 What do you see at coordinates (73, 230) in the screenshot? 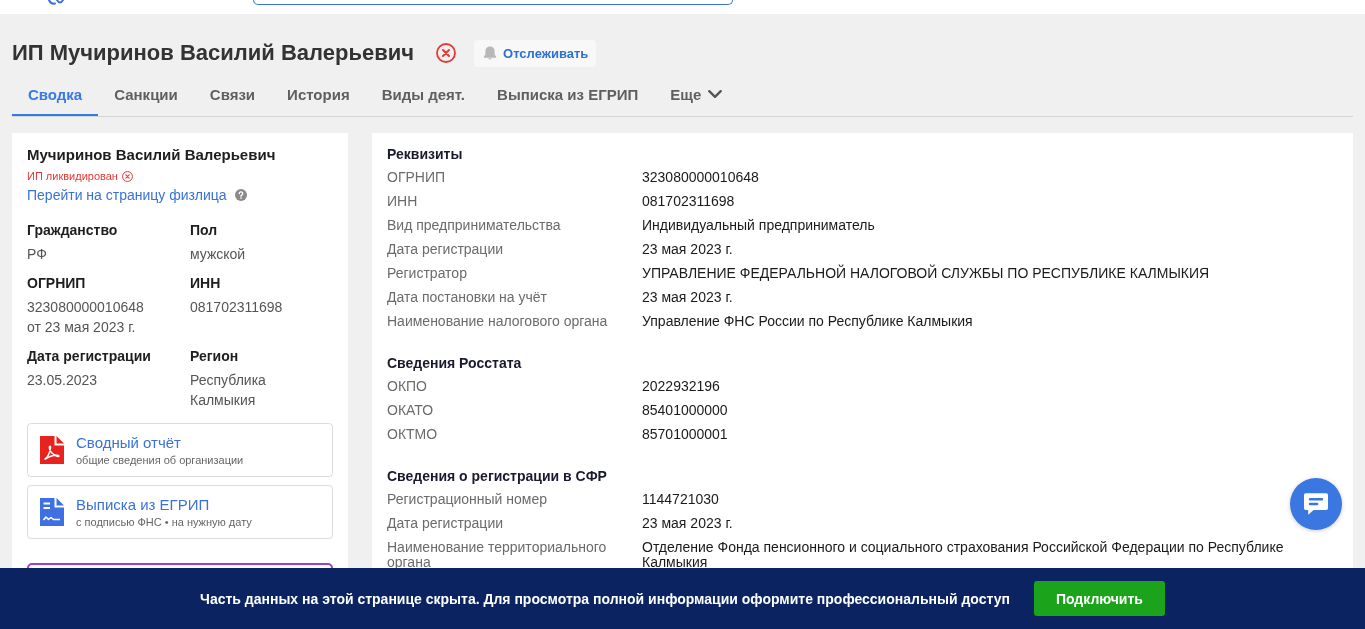
I see `field-label: Гражданство` at bounding box center [73, 230].